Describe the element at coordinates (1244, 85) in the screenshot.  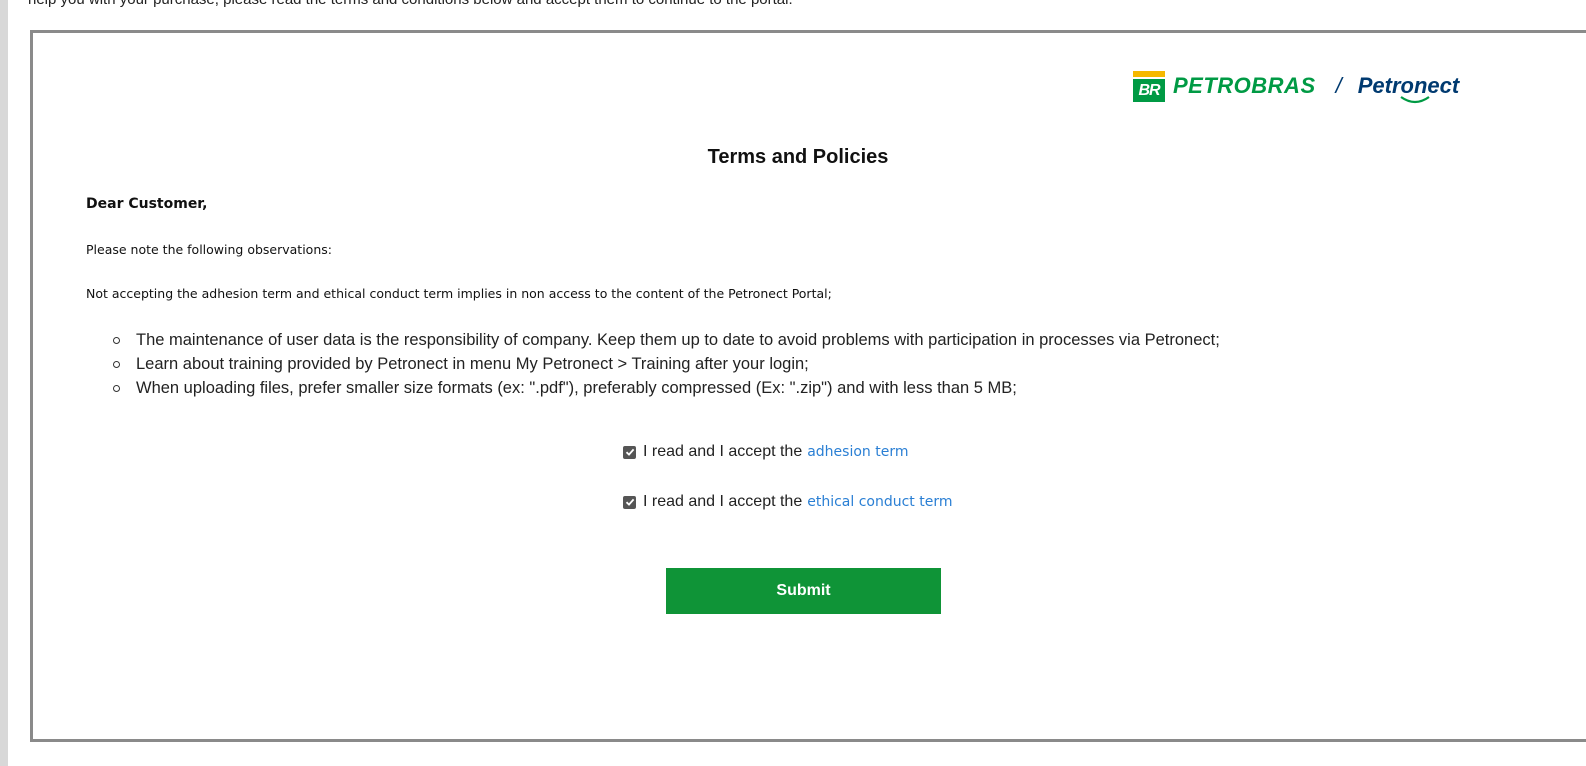
I see `petrobras-wordmark: PETROBRAS` at that location.